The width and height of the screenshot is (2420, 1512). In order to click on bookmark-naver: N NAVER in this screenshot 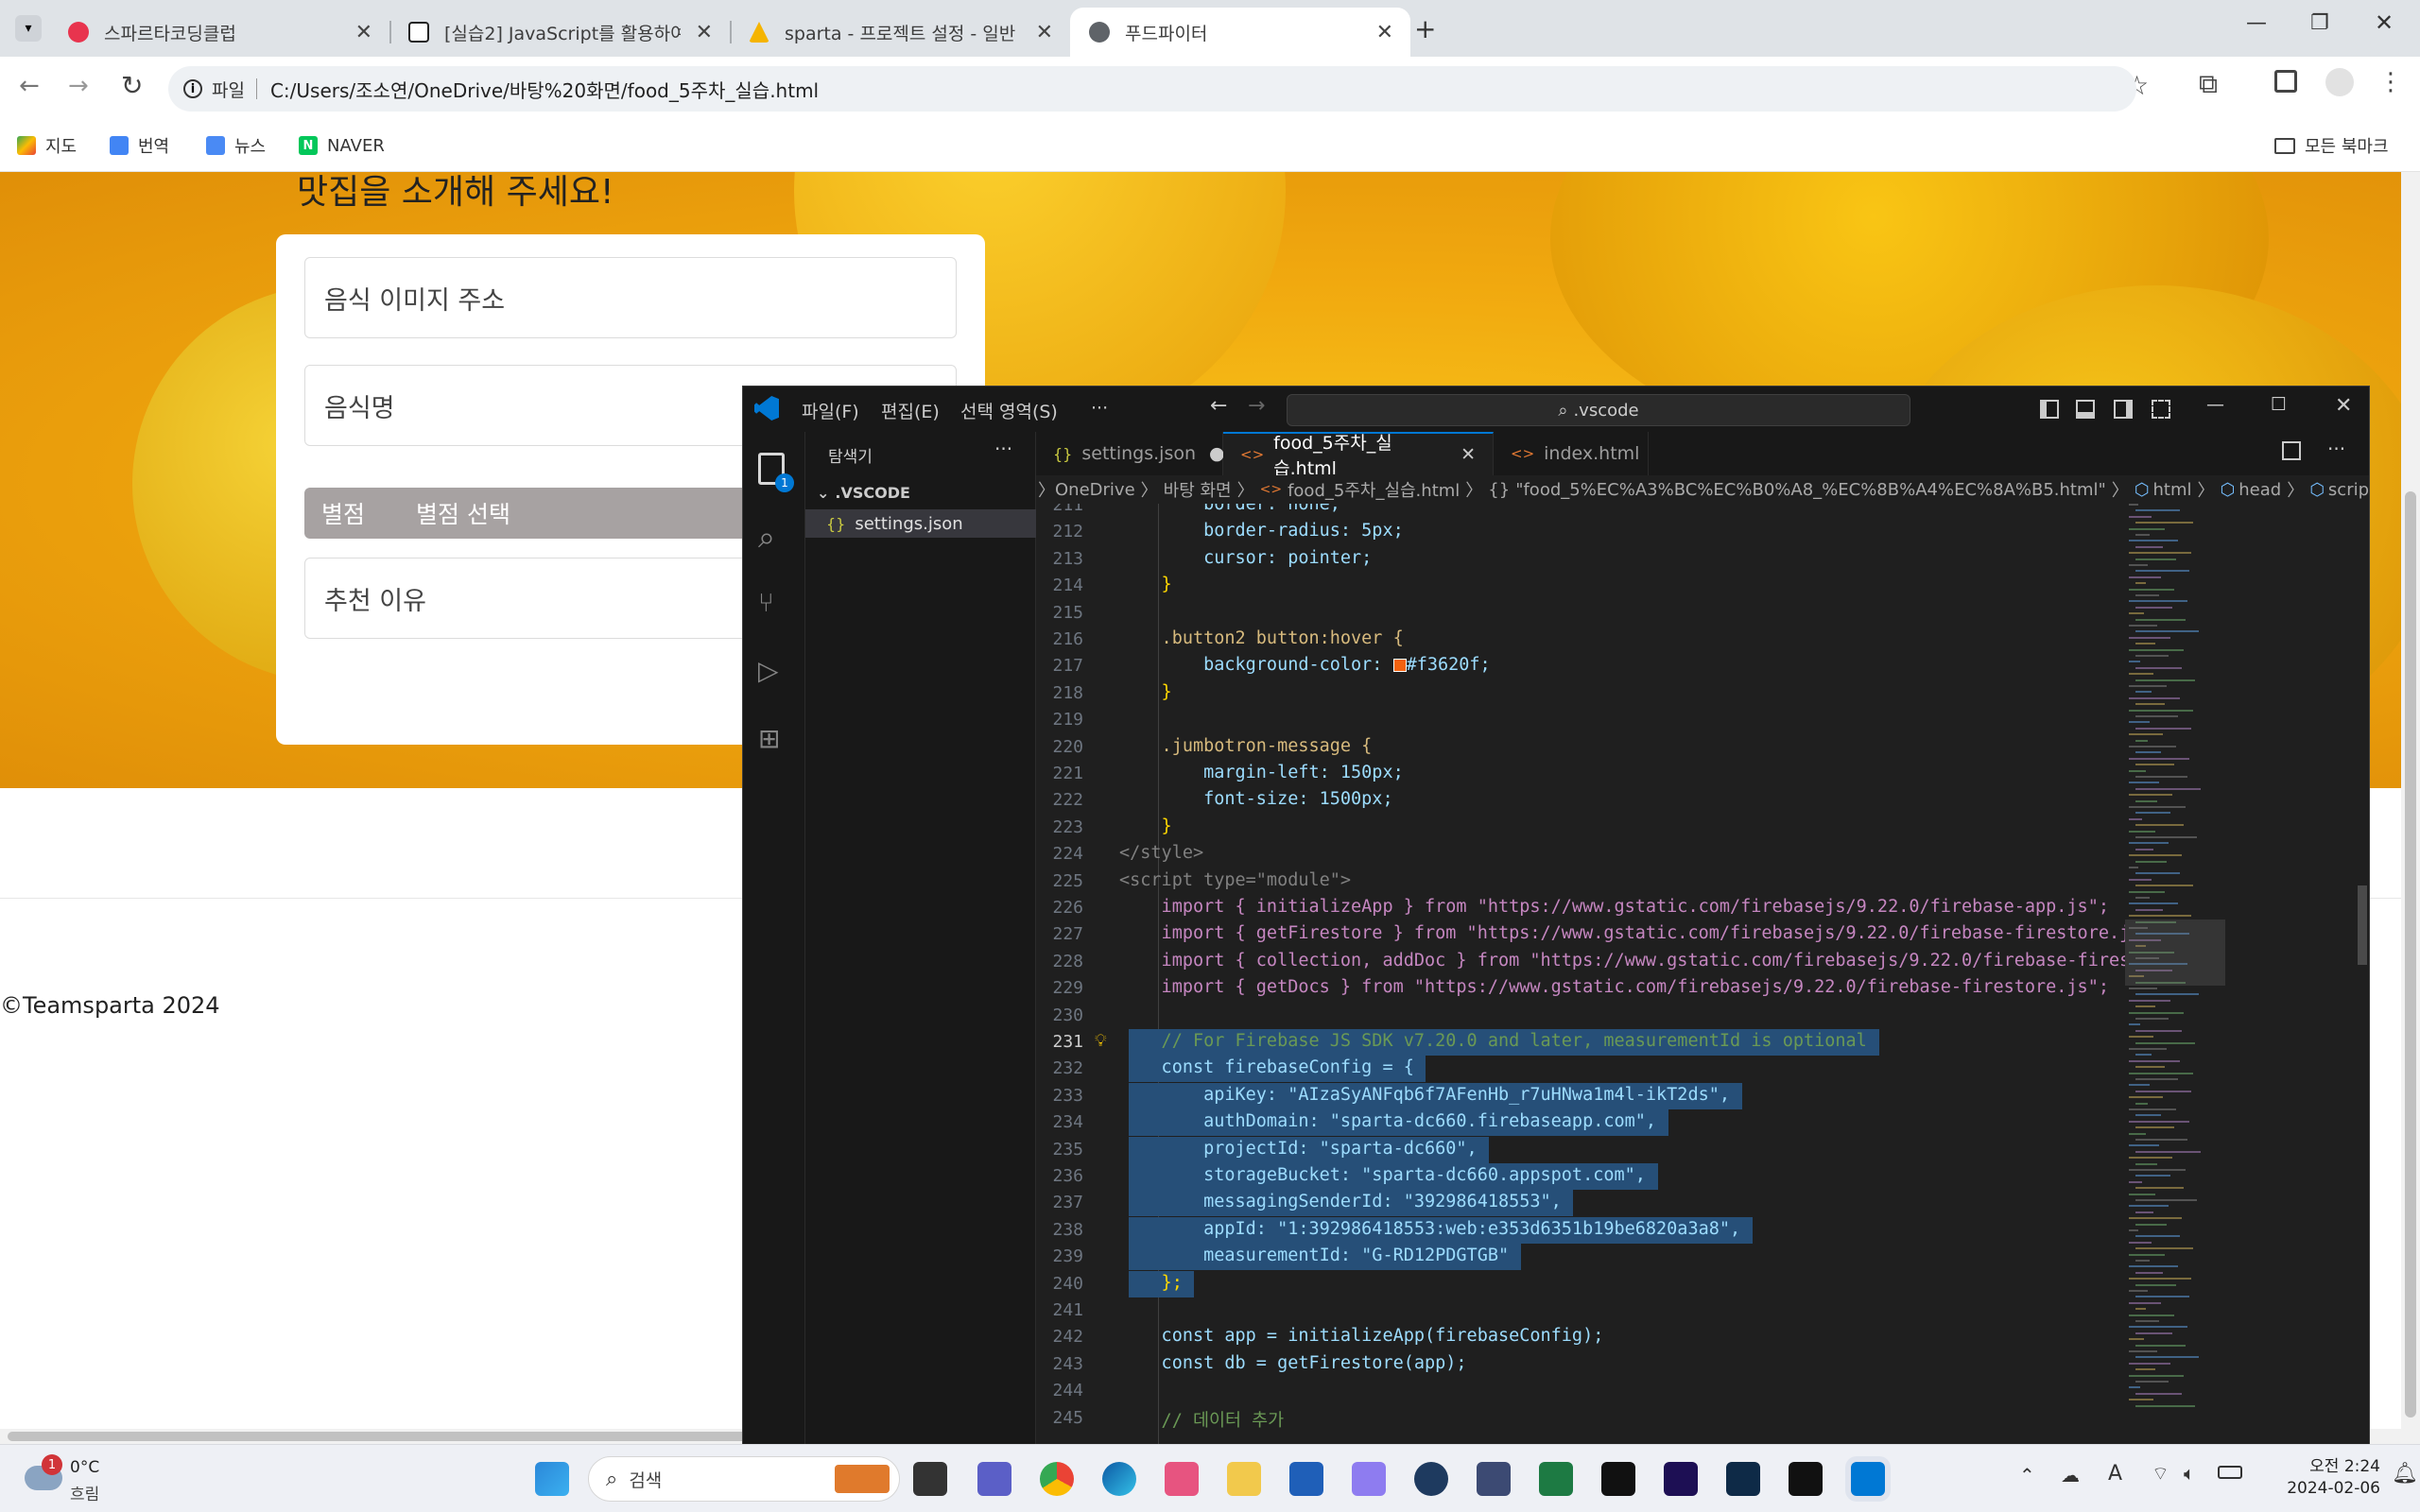, I will do `click(342, 145)`.